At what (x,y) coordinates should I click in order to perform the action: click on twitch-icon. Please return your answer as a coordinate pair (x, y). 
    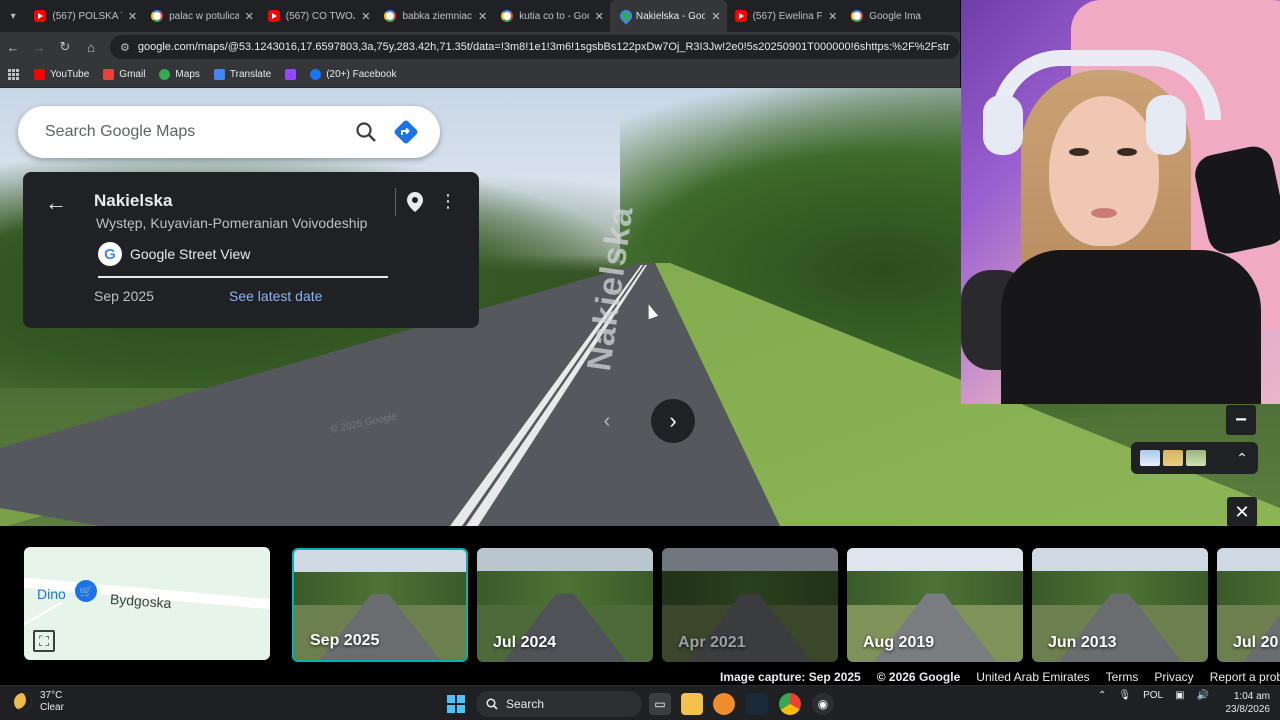
    Looking at the image, I should click on (291, 74).